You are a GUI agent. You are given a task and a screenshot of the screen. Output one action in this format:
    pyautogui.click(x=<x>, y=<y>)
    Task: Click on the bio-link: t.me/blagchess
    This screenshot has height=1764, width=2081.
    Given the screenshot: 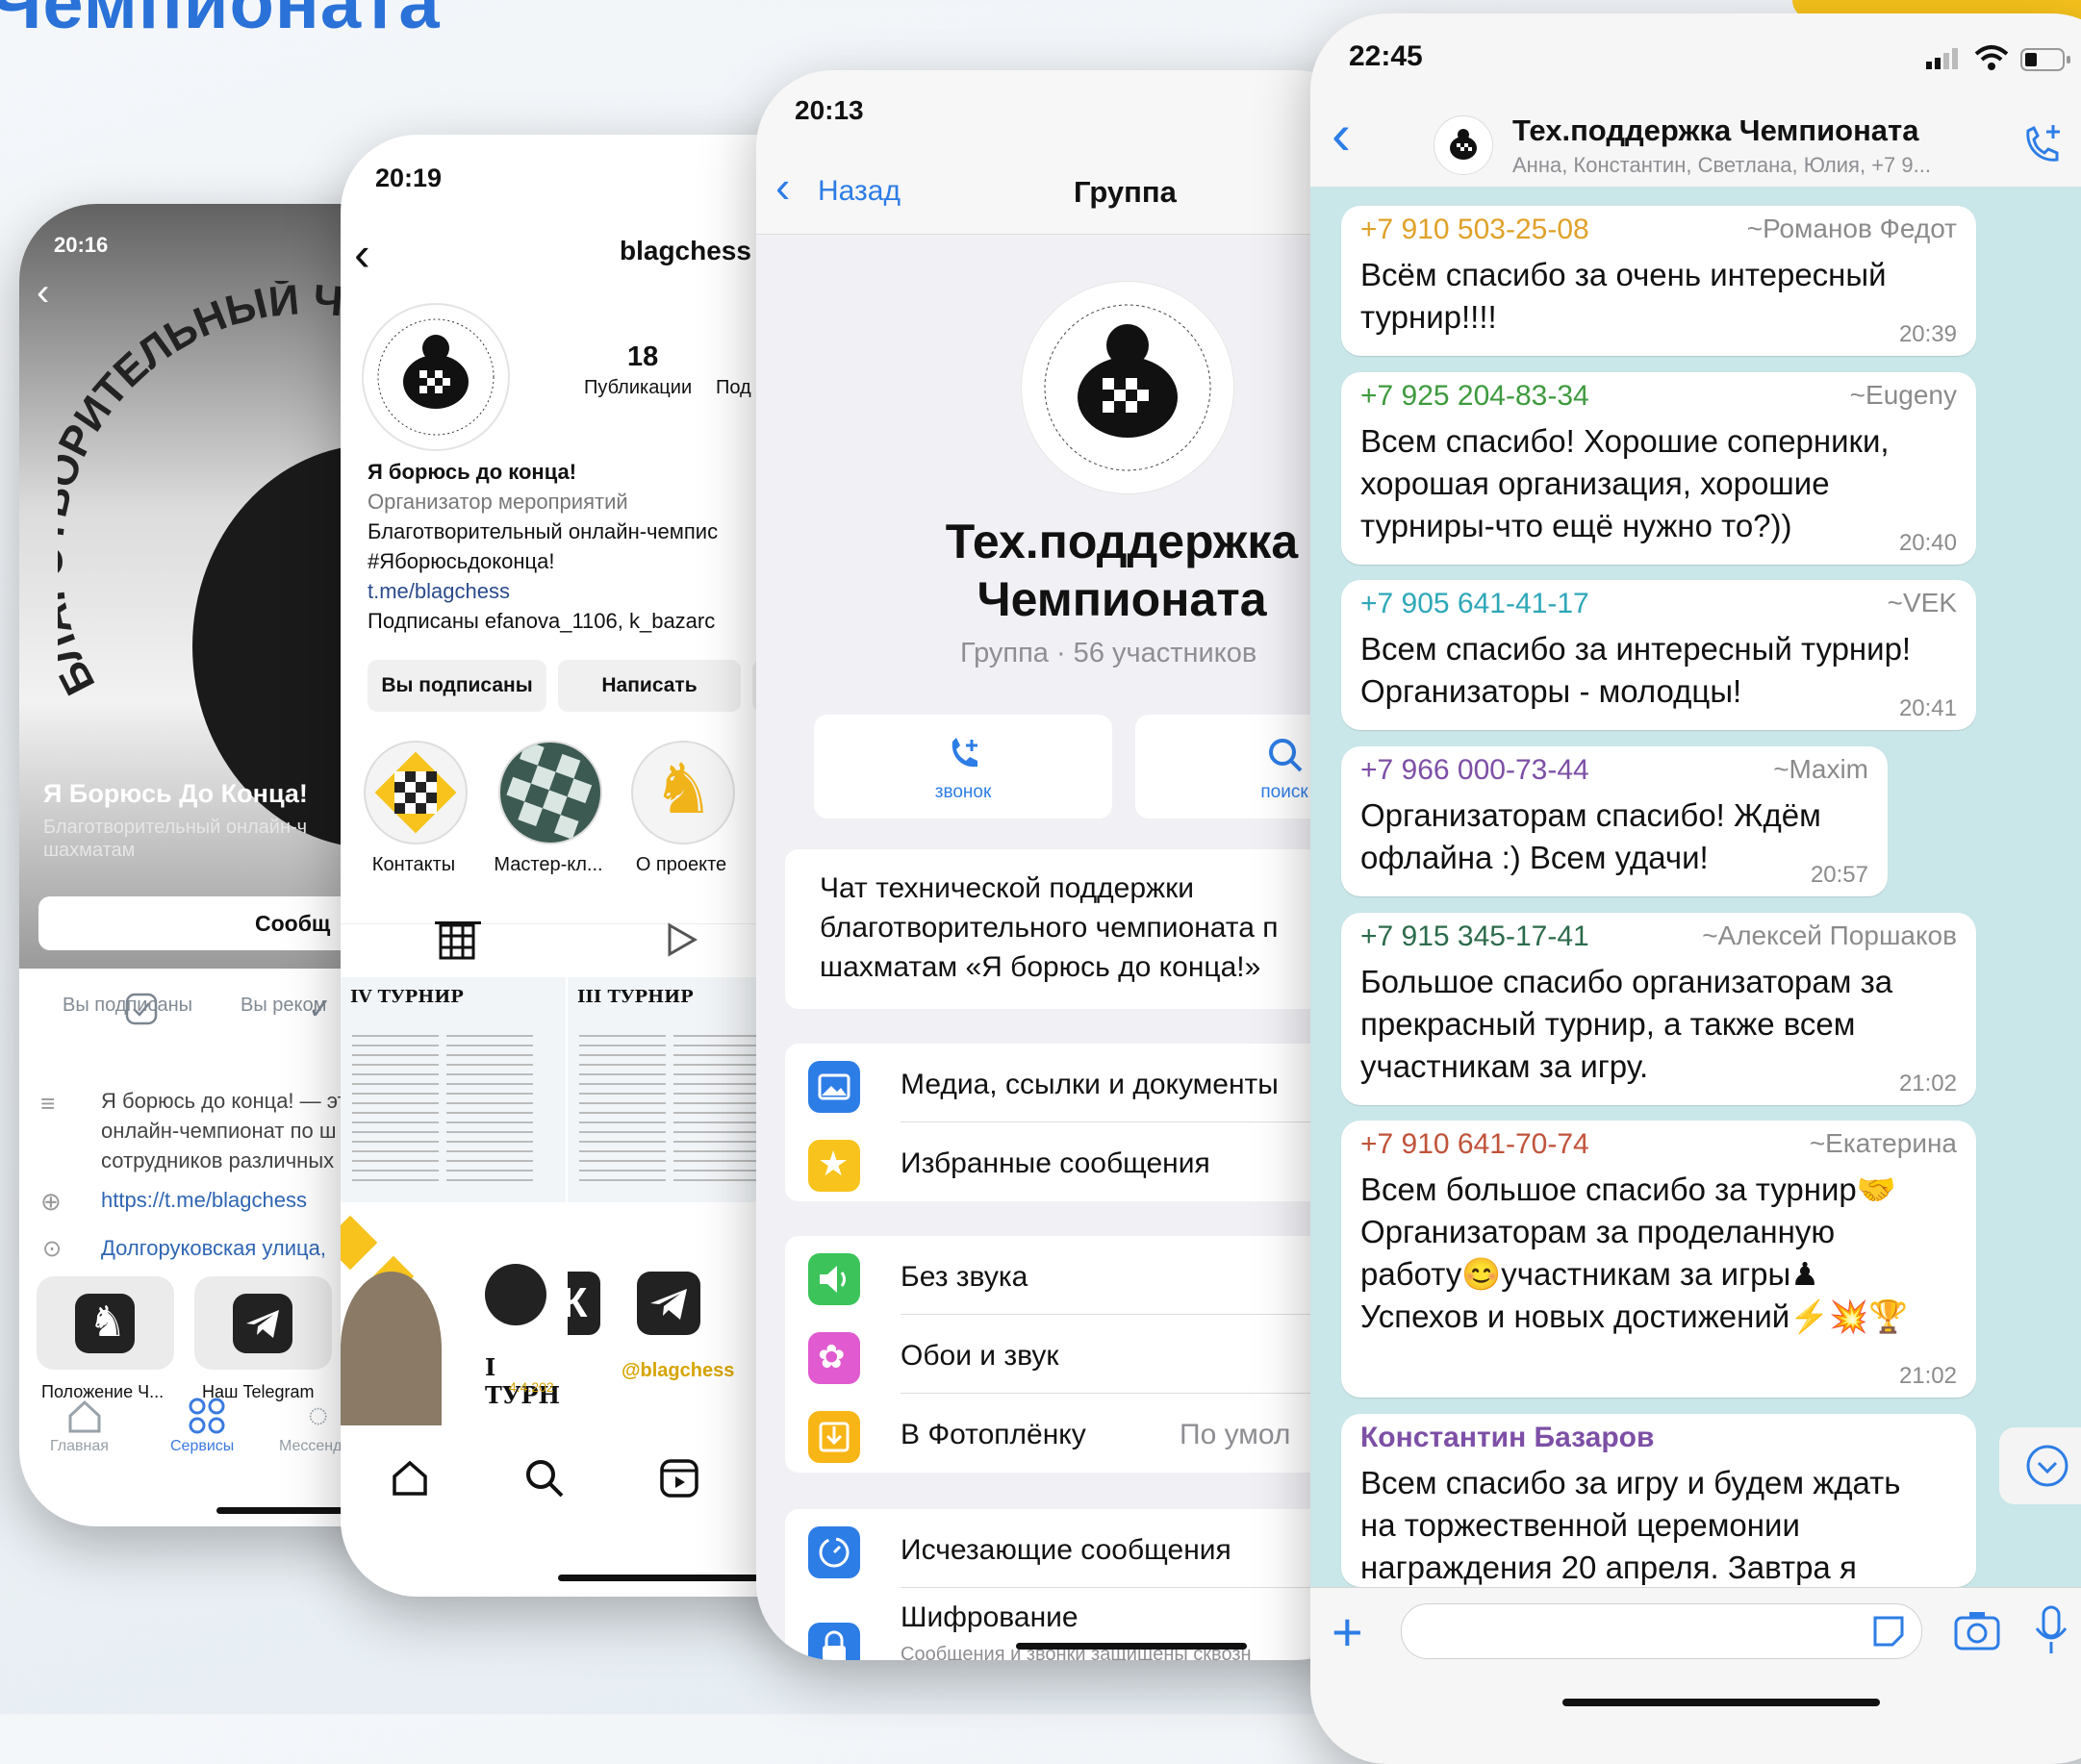 What is the action you would take?
    pyautogui.click(x=543, y=591)
    